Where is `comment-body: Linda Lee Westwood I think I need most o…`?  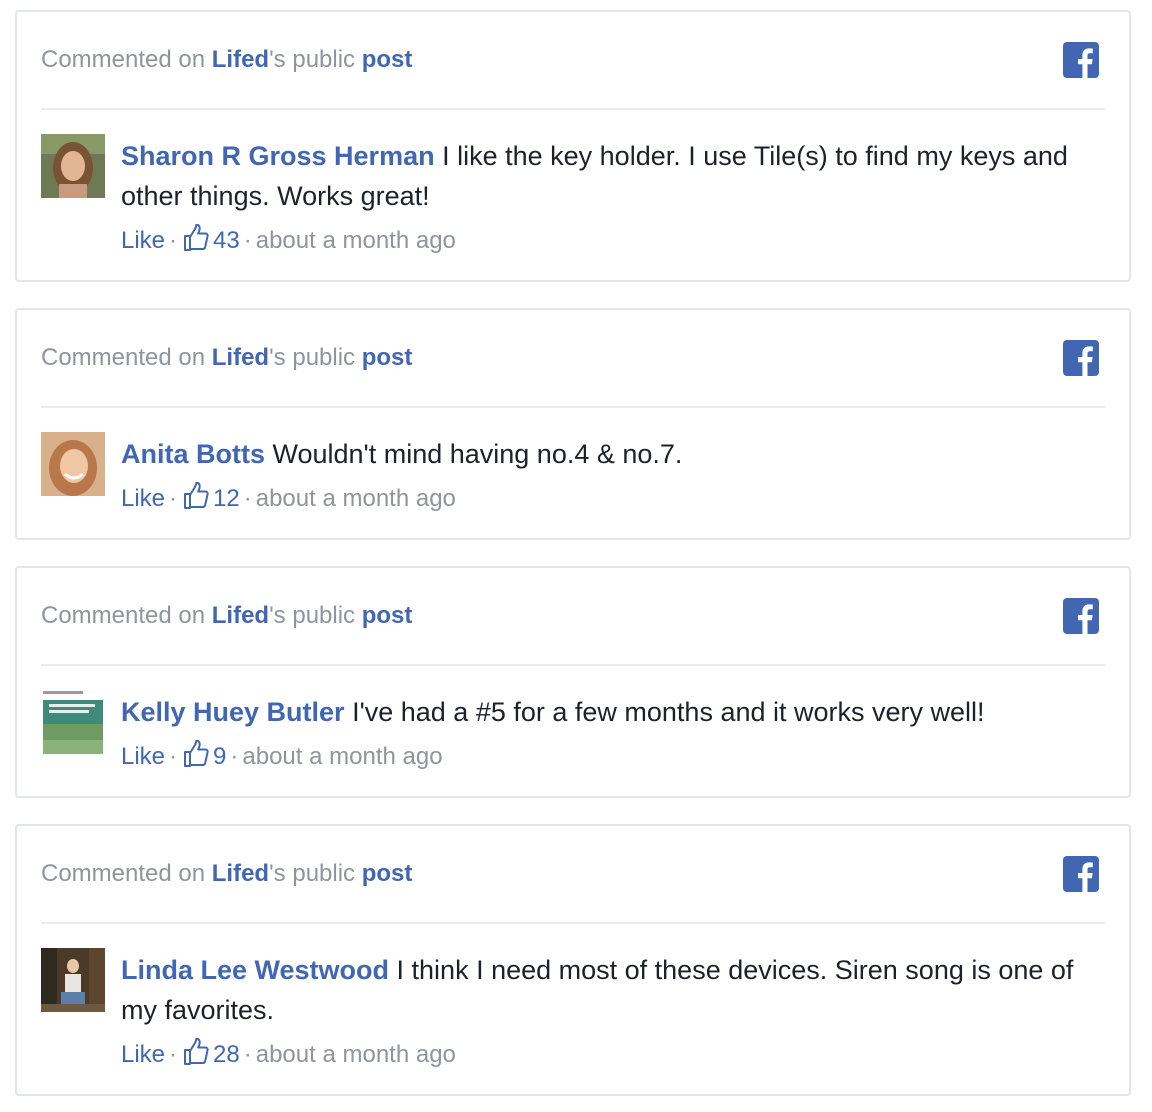
comment-body: Linda Lee Westwood I think I need most o… is located at coordinates (613, 990).